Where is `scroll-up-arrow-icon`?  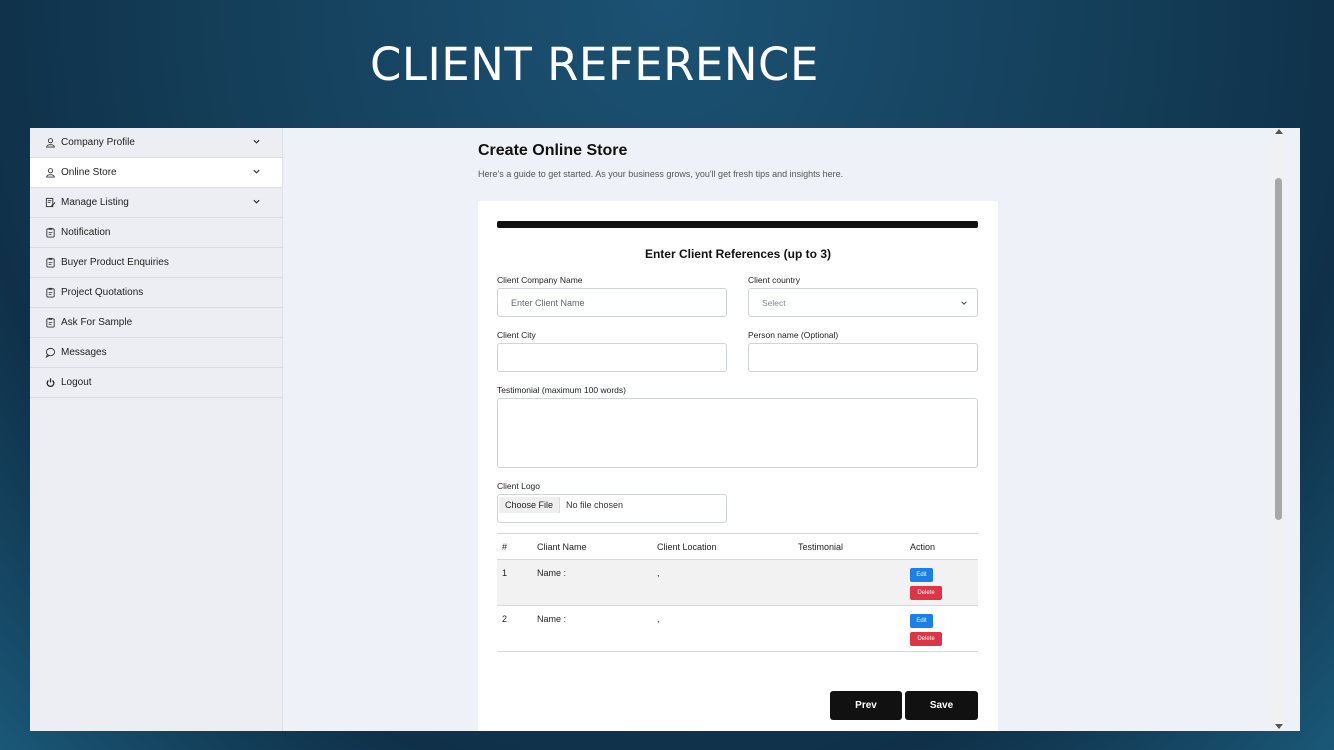
scroll-up-arrow-icon is located at coordinates (1279, 131).